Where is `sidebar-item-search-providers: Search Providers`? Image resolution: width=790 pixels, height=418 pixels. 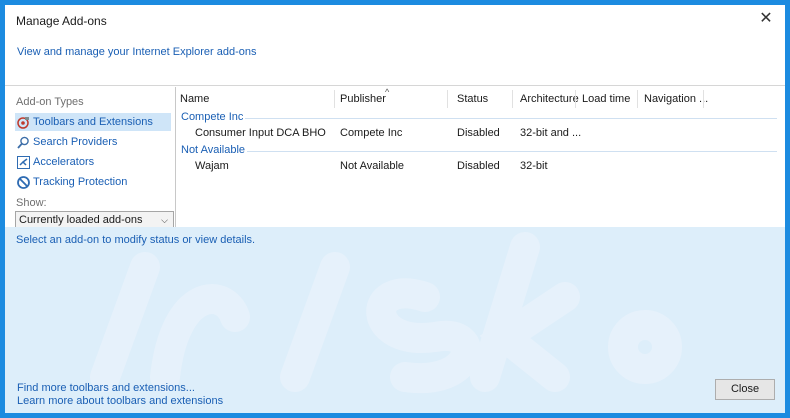 sidebar-item-search-providers: Search Providers is located at coordinates (93, 142).